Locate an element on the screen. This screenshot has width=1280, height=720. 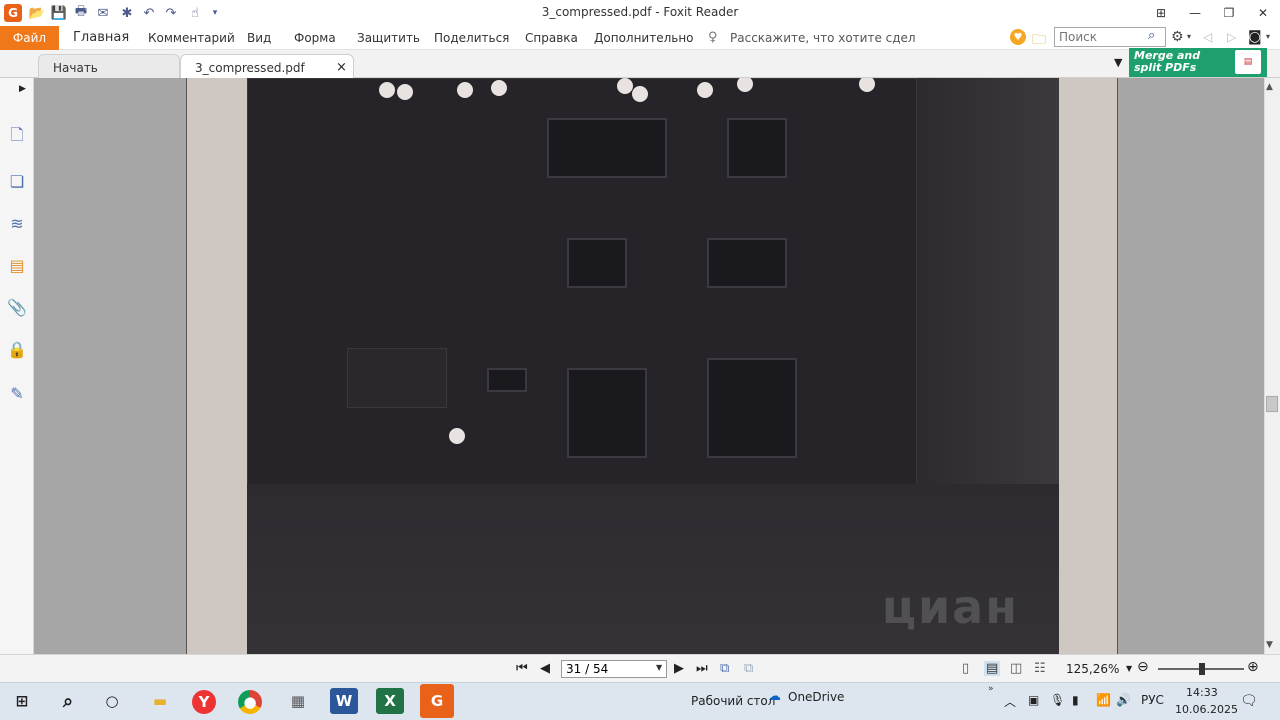
file-explorer-icon: ▬ is located at coordinates (160, 701).